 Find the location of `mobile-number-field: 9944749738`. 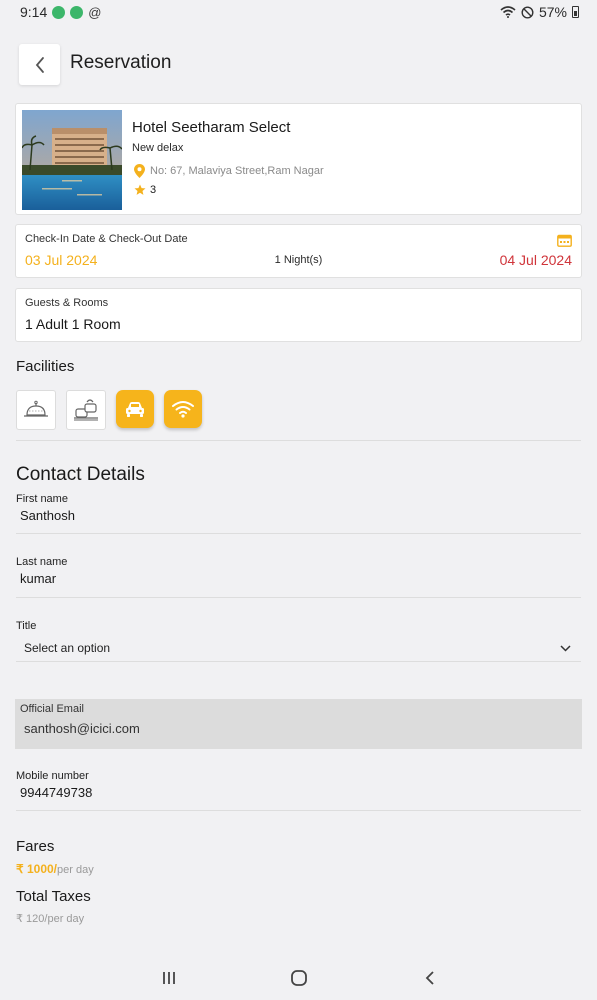

mobile-number-field: 9944749738 is located at coordinates (56, 792).